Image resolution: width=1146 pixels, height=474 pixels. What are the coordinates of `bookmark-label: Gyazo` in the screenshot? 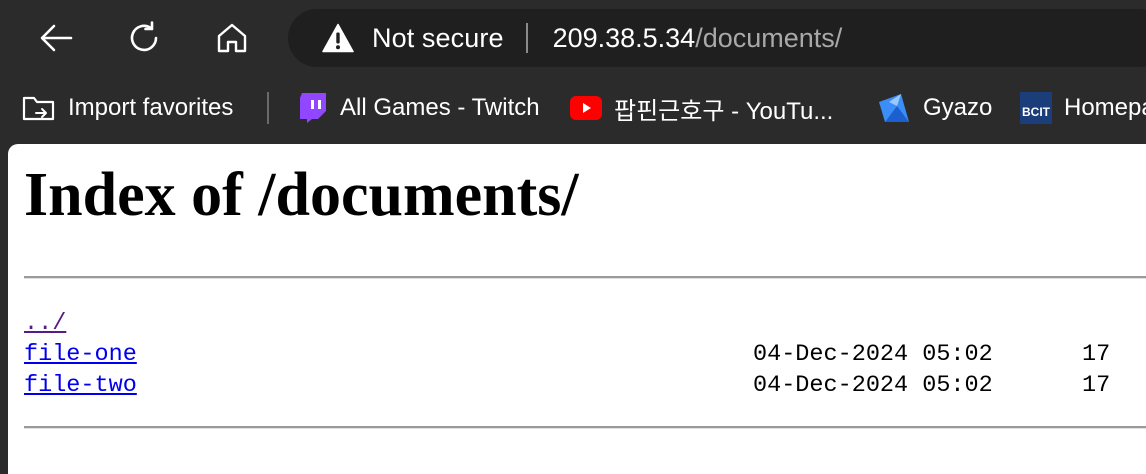 It's located at (958, 107).